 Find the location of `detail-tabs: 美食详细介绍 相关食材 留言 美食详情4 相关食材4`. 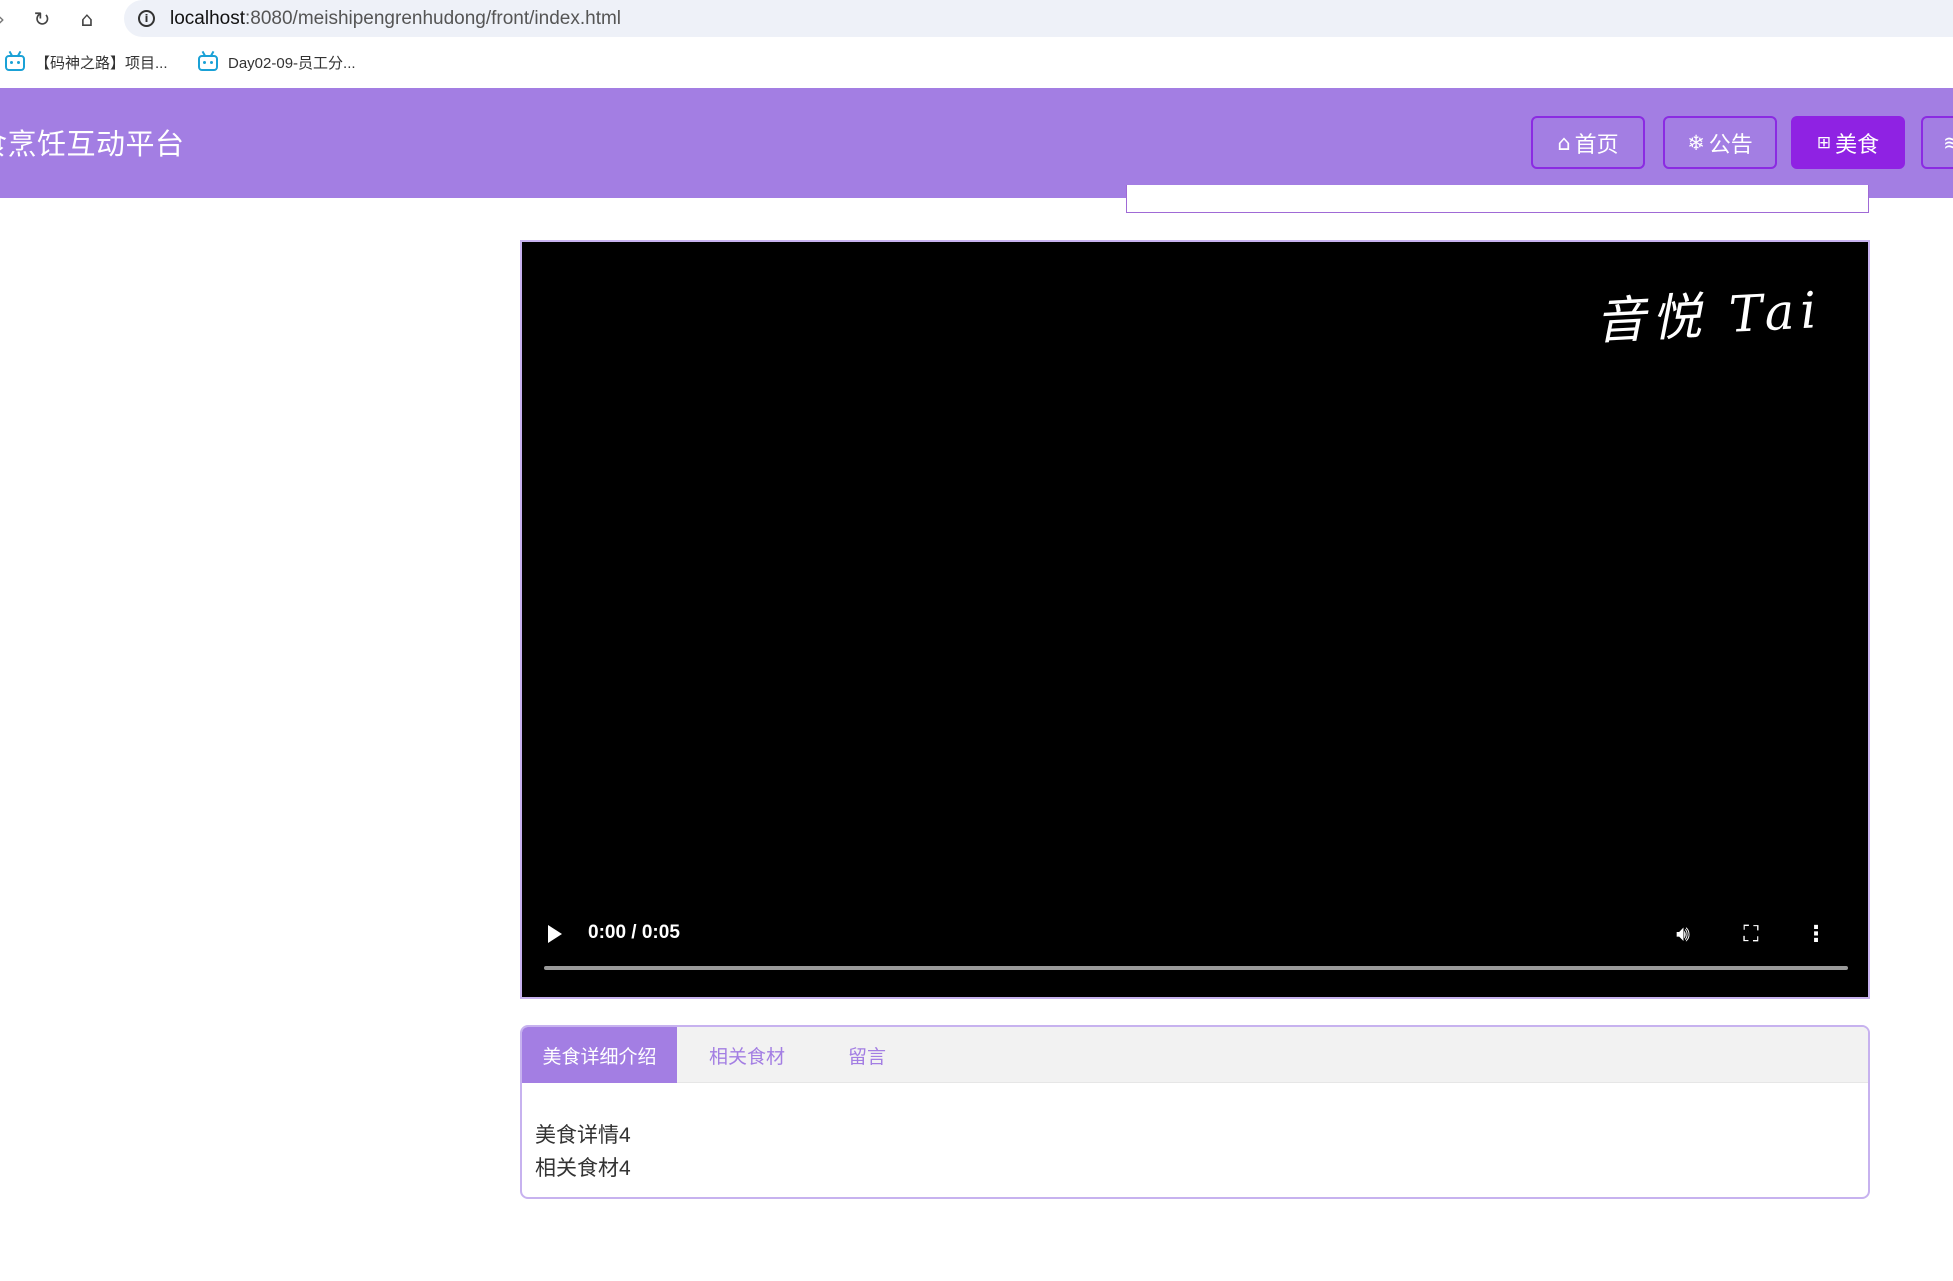

detail-tabs: 美食详细介绍 相关食材 留言 美食详情4 相关食材4 is located at coordinates (1195, 1112).